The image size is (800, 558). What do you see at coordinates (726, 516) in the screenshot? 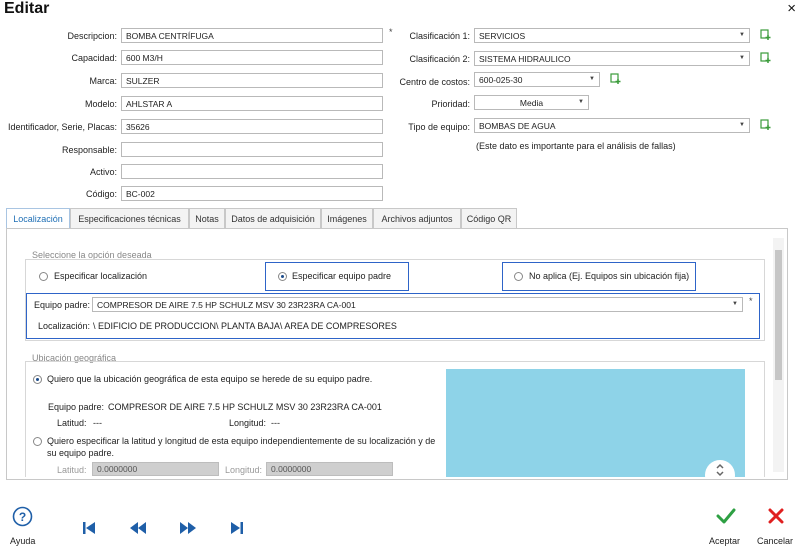
I see `check-icon` at bounding box center [726, 516].